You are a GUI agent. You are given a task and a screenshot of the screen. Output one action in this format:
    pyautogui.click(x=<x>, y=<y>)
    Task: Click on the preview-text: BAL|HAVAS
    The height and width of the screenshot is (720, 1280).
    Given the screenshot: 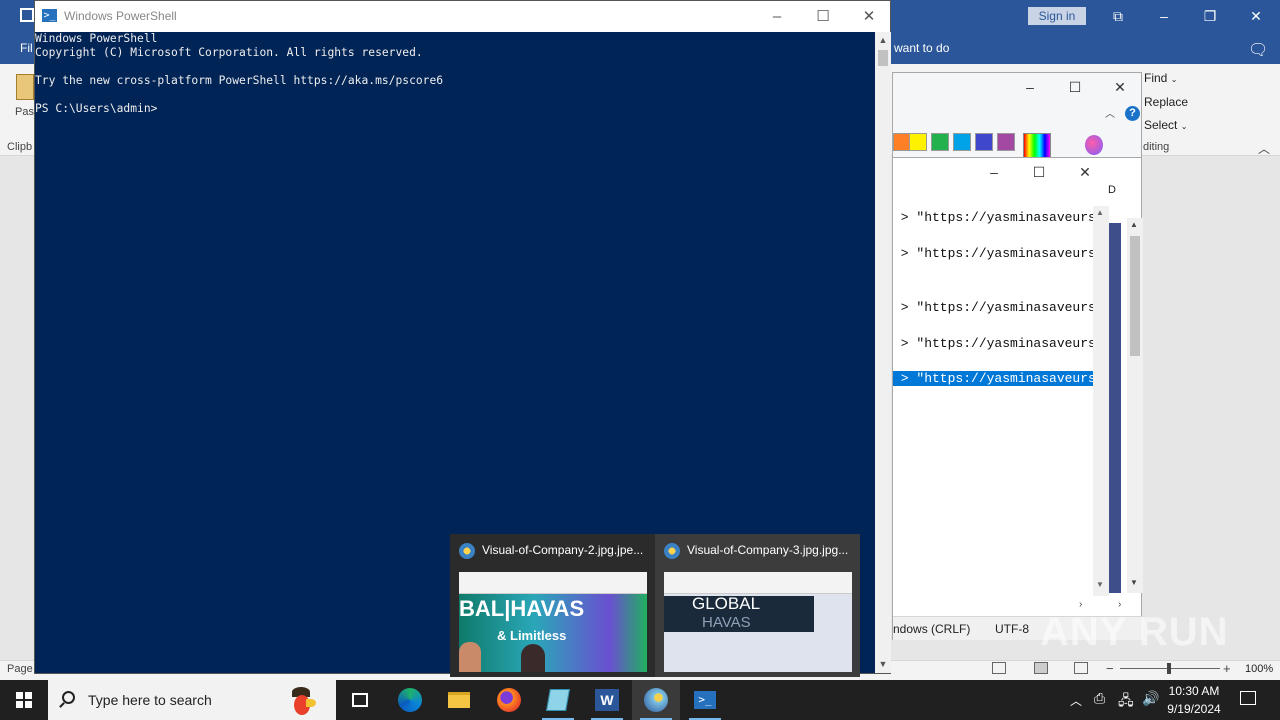 What is the action you would take?
    pyautogui.click(x=522, y=608)
    